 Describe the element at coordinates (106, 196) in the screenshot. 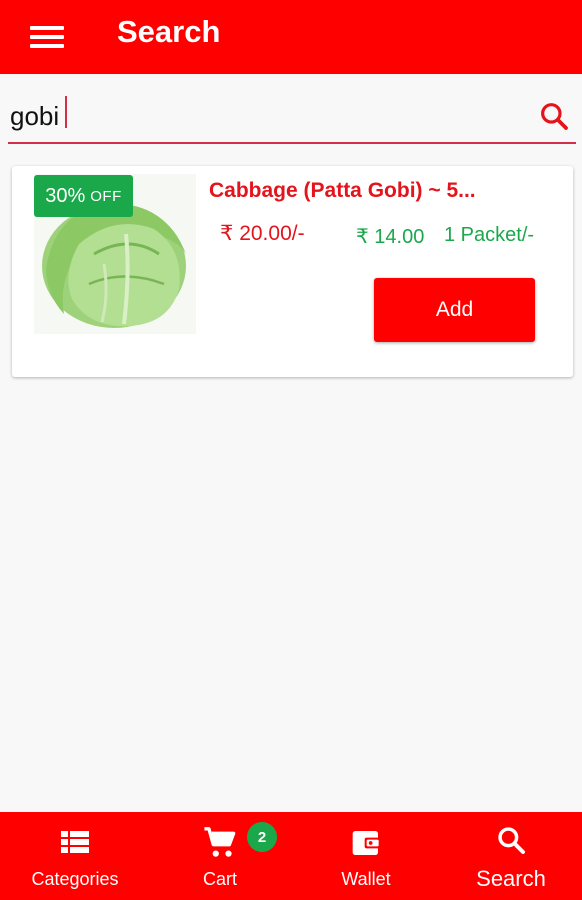

I see `discount-off-label: OFF` at that location.